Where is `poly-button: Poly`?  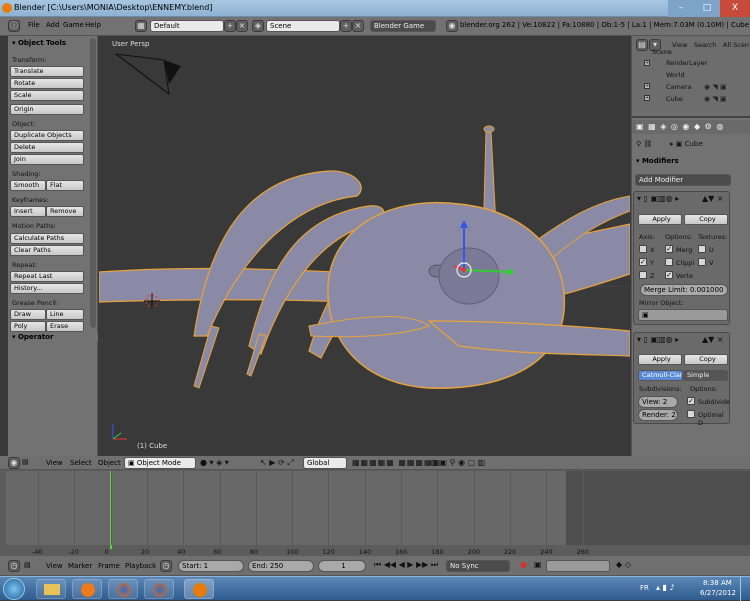
poly-button: Poly is located at coordinates (28, 326).